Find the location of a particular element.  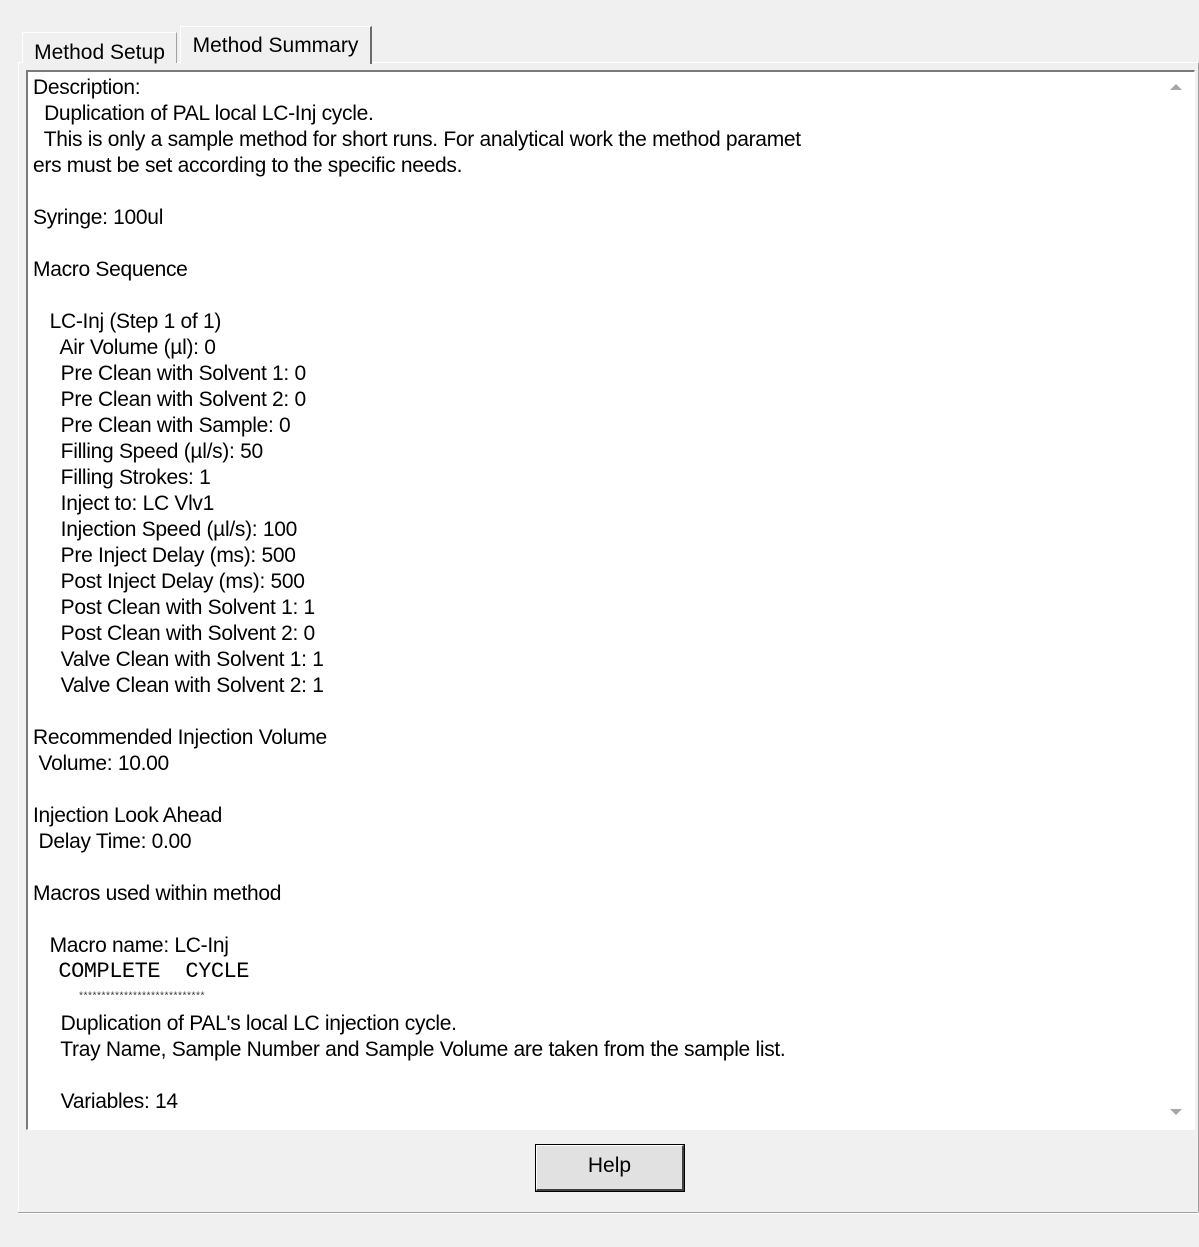

summary-line: Macro Sequence is located at coordinates (110, 269).